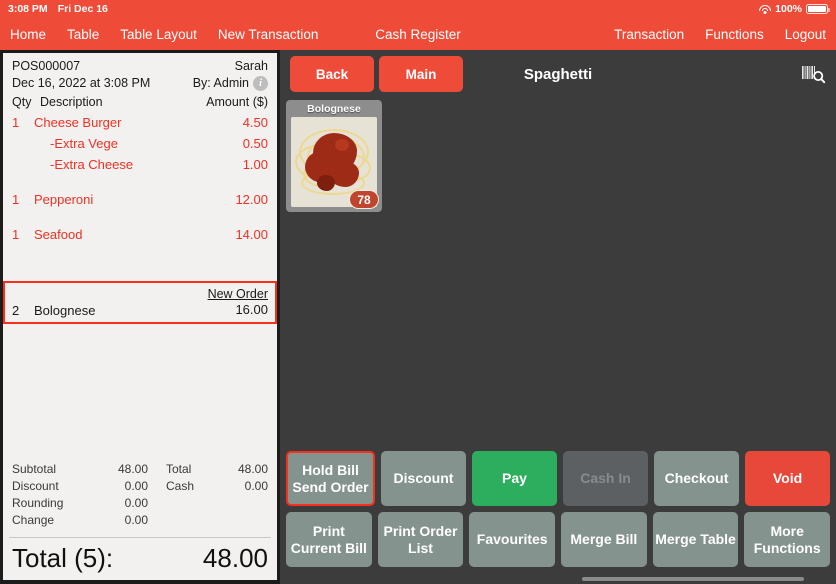 The width and height of the screenshot is (836, 584). What do you see at coordinates (81, 83) in the screenshot?
I see `order-datetime: Dec 16, 2022 at 3:08 PM` at bounding box center [81, 83].